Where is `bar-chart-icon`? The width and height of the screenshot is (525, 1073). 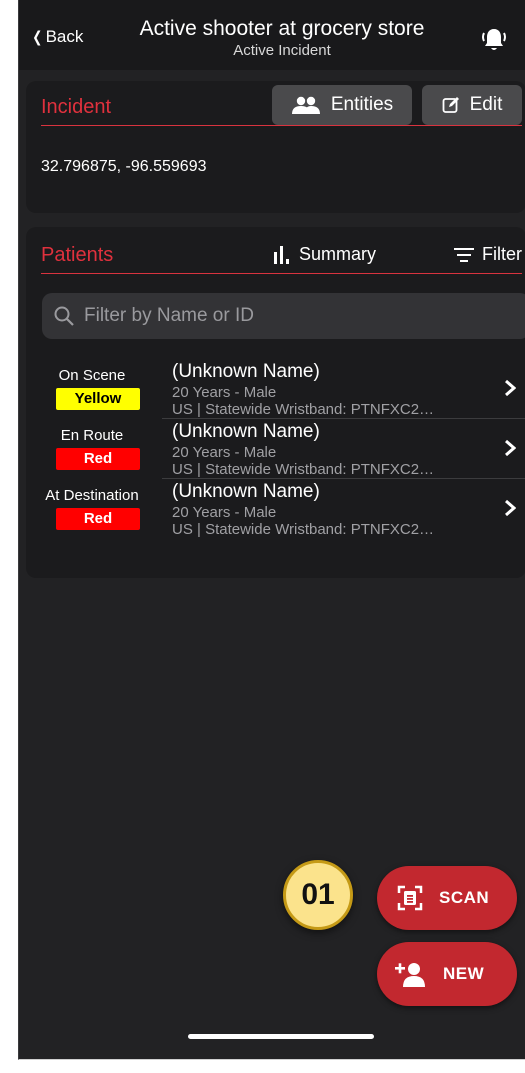 bar-chart-icon is located at coordinates (281, 254).